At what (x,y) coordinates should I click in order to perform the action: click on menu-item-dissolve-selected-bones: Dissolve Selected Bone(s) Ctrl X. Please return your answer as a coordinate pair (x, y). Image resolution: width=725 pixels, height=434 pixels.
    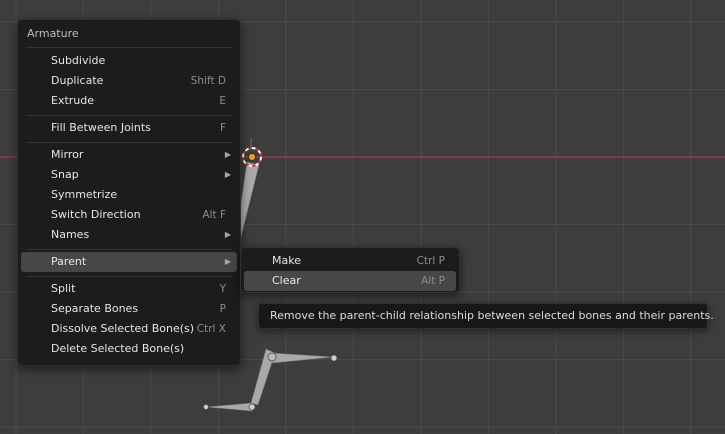
    Looking at the image, I should click on (129, 329).